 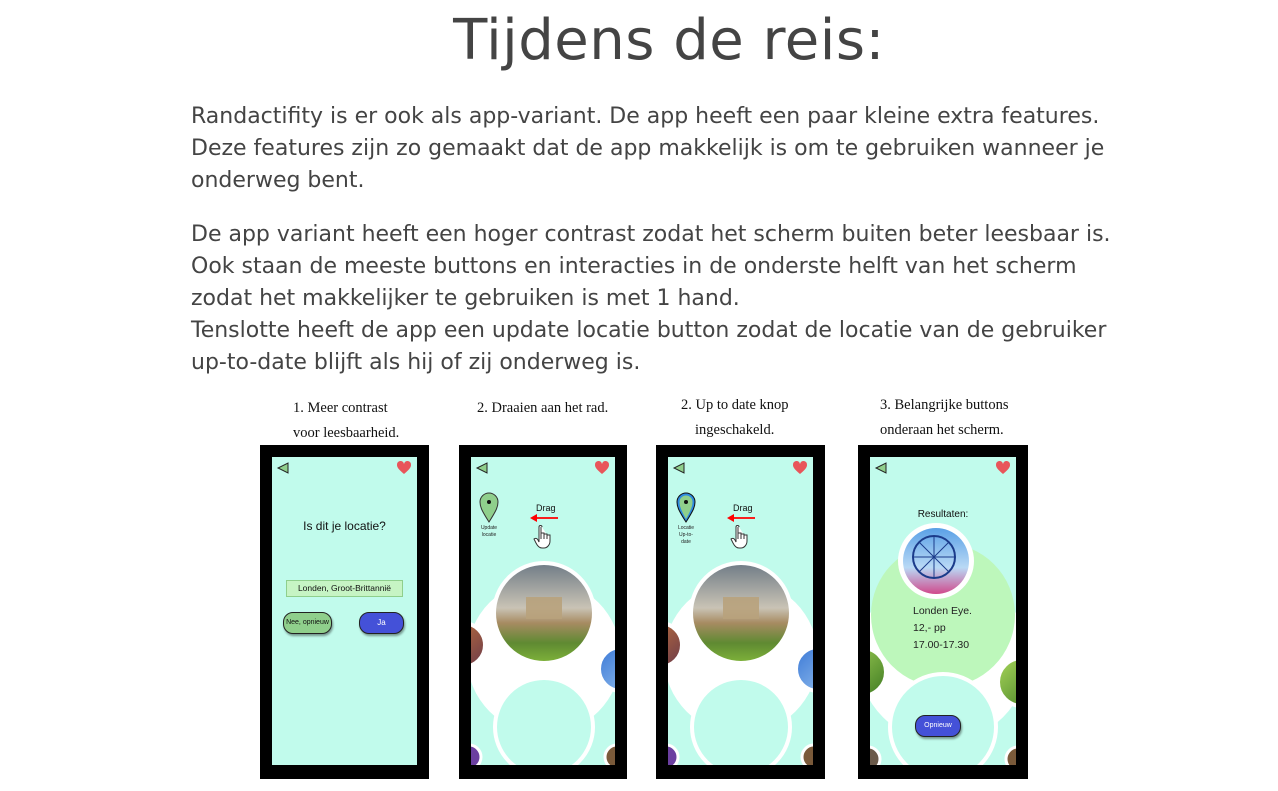 I want to click on caption-1: 1. Meer contrast voor leesbaarheid., so click(x=346, y=421).